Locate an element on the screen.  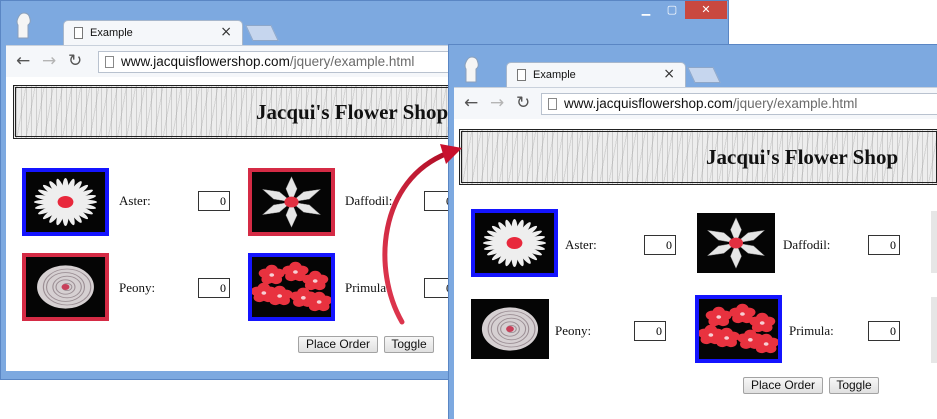
primula-quantity-input: 0 is located at coordinates (884, 331).